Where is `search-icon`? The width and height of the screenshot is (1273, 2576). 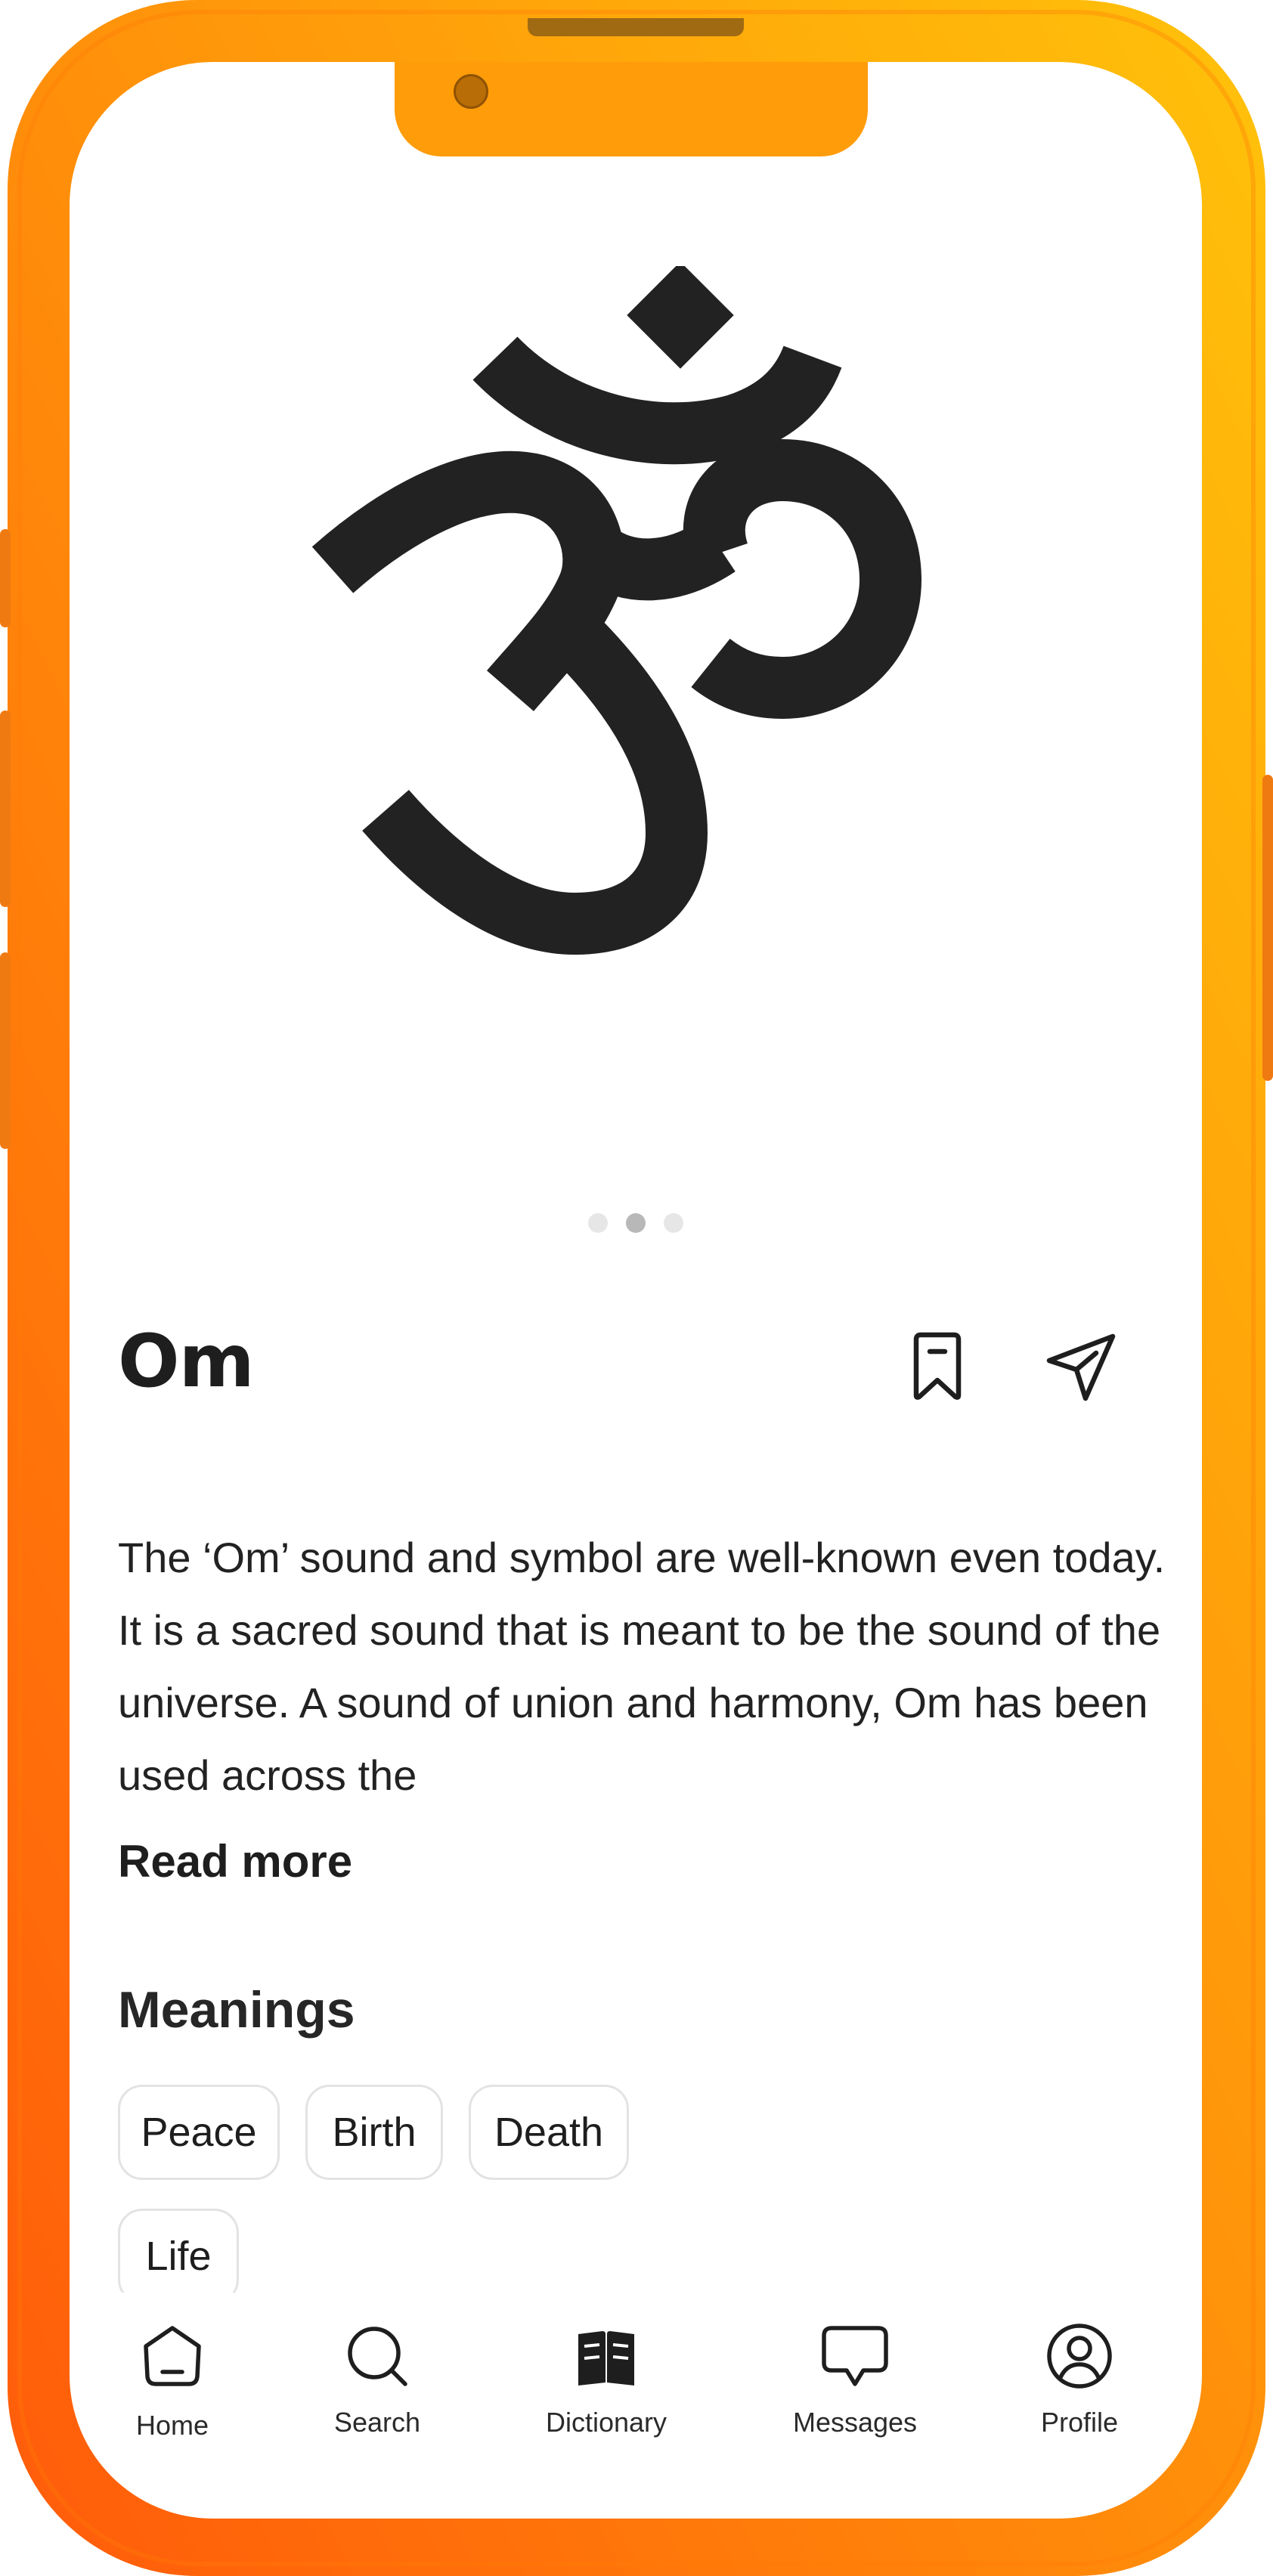
search-icon is located at coordinates (378, 2356).